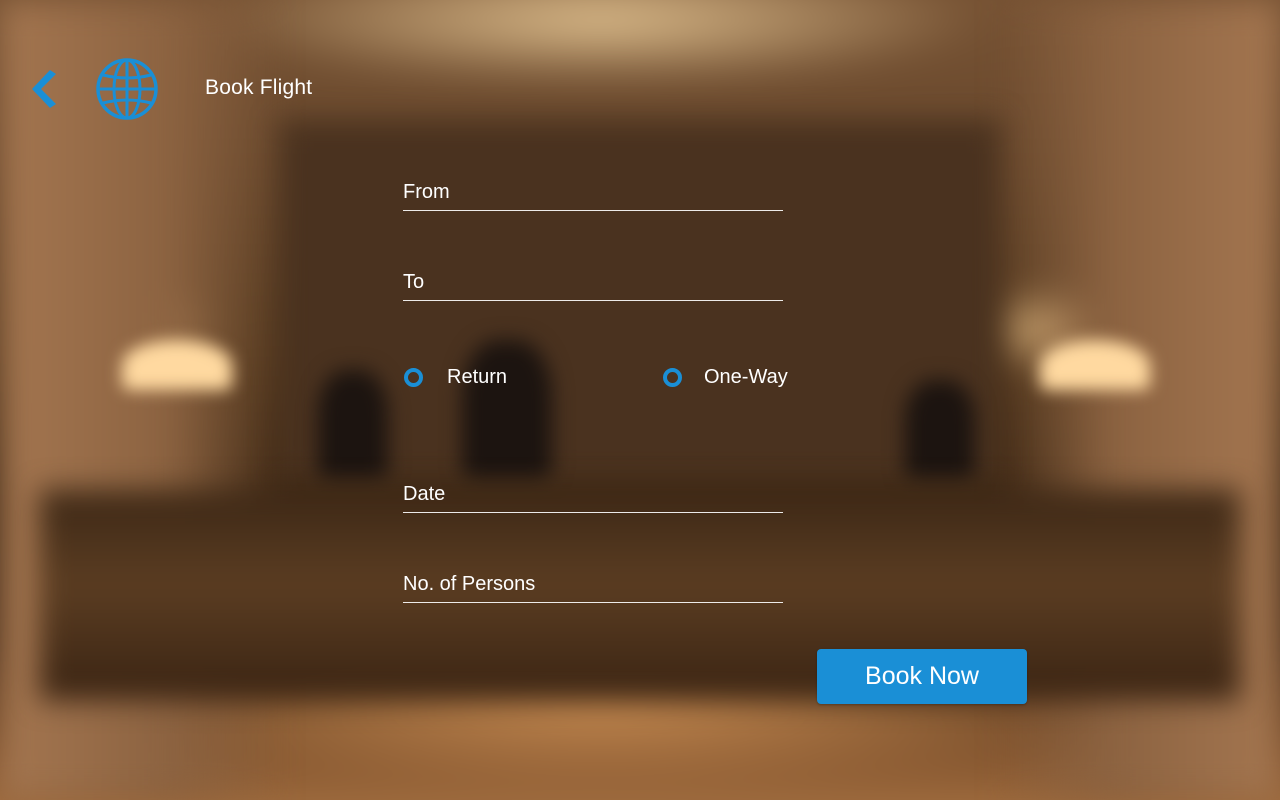 The image size is (1280, 800). I want to click on page-title: Book Flight, so click(259, 87).